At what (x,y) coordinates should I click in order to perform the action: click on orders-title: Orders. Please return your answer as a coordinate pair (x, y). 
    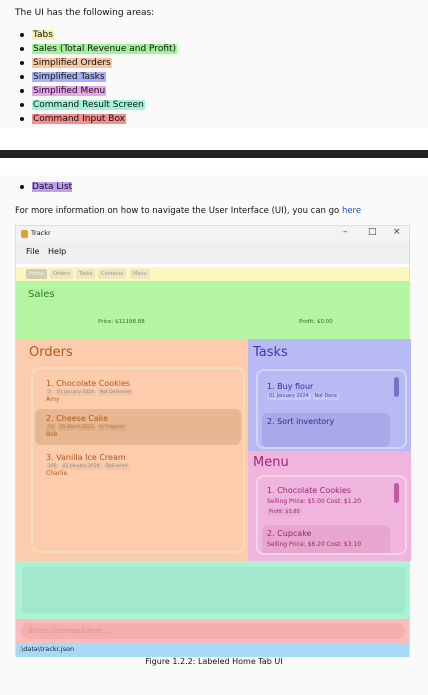
    Looking at the image, I should click on (51, 352).